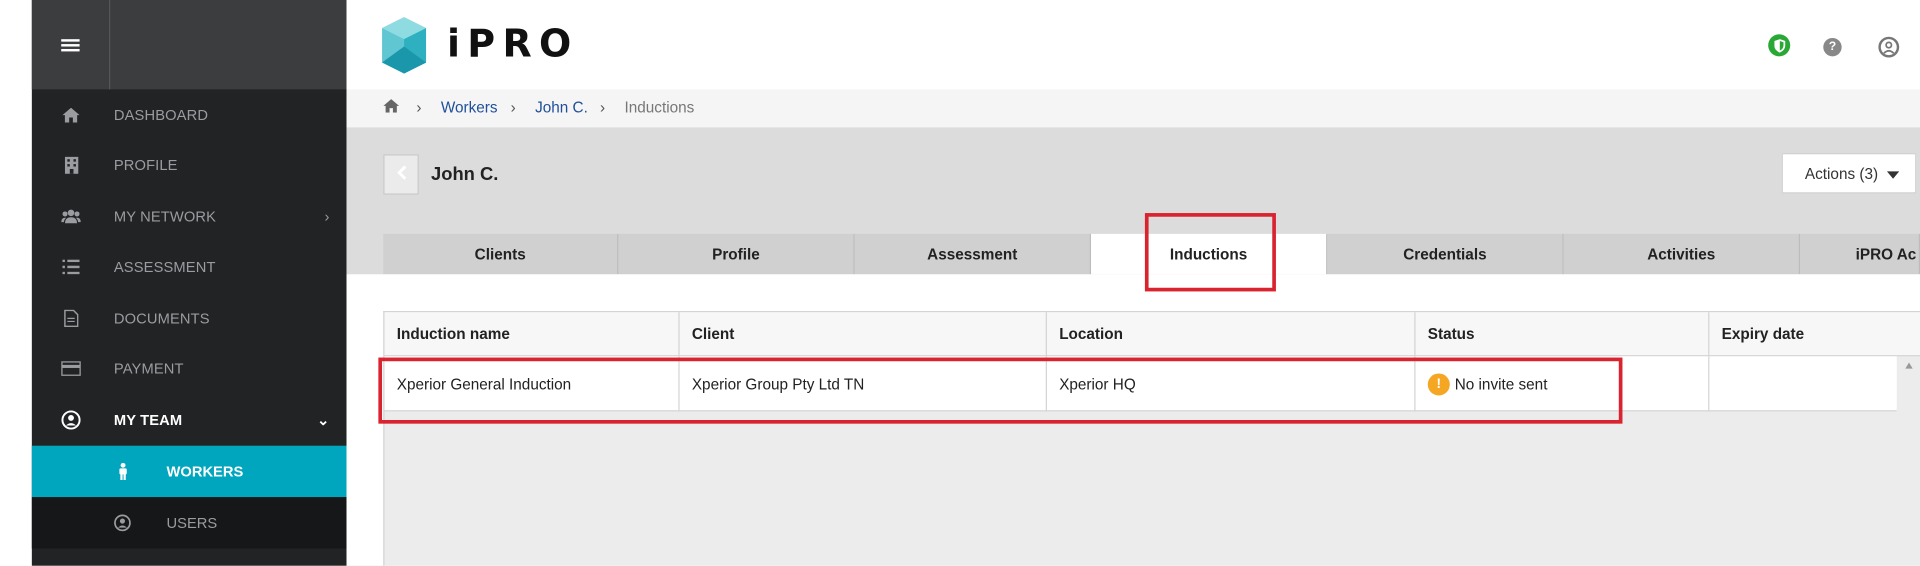 The image size is (1920, 566). What do you see at coordinates (469, 107) in the screenshot?
I see `breadcrumb-workers: Workers` at bounding box center [469, 107].